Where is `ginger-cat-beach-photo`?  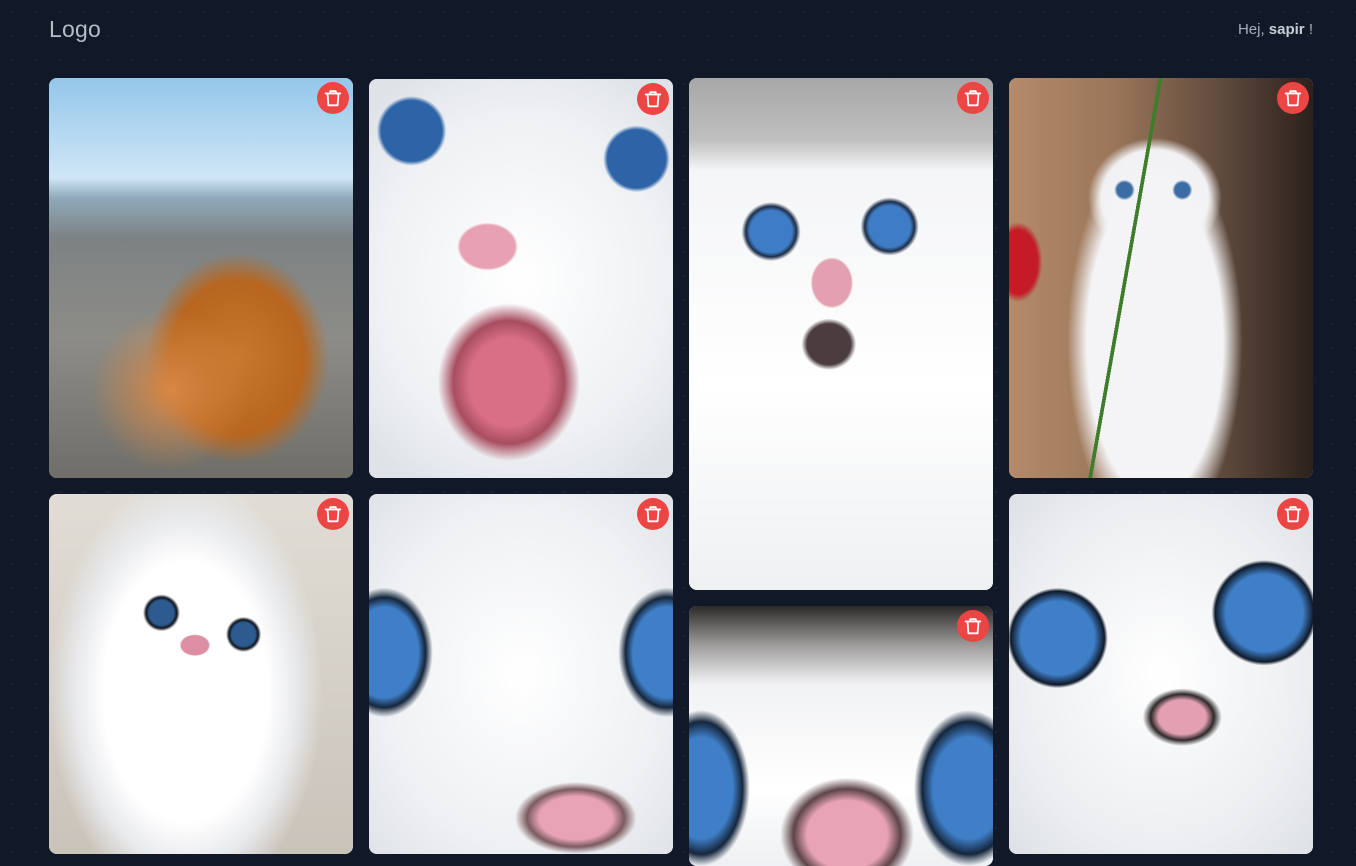
ginger-cat-beach-photo is located at coordinates (201, 278).